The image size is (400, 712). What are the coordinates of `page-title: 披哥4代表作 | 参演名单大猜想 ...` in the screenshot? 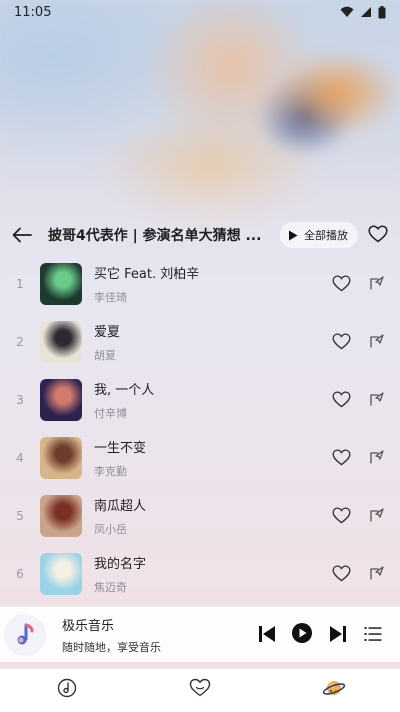 It's located at (155, 236).